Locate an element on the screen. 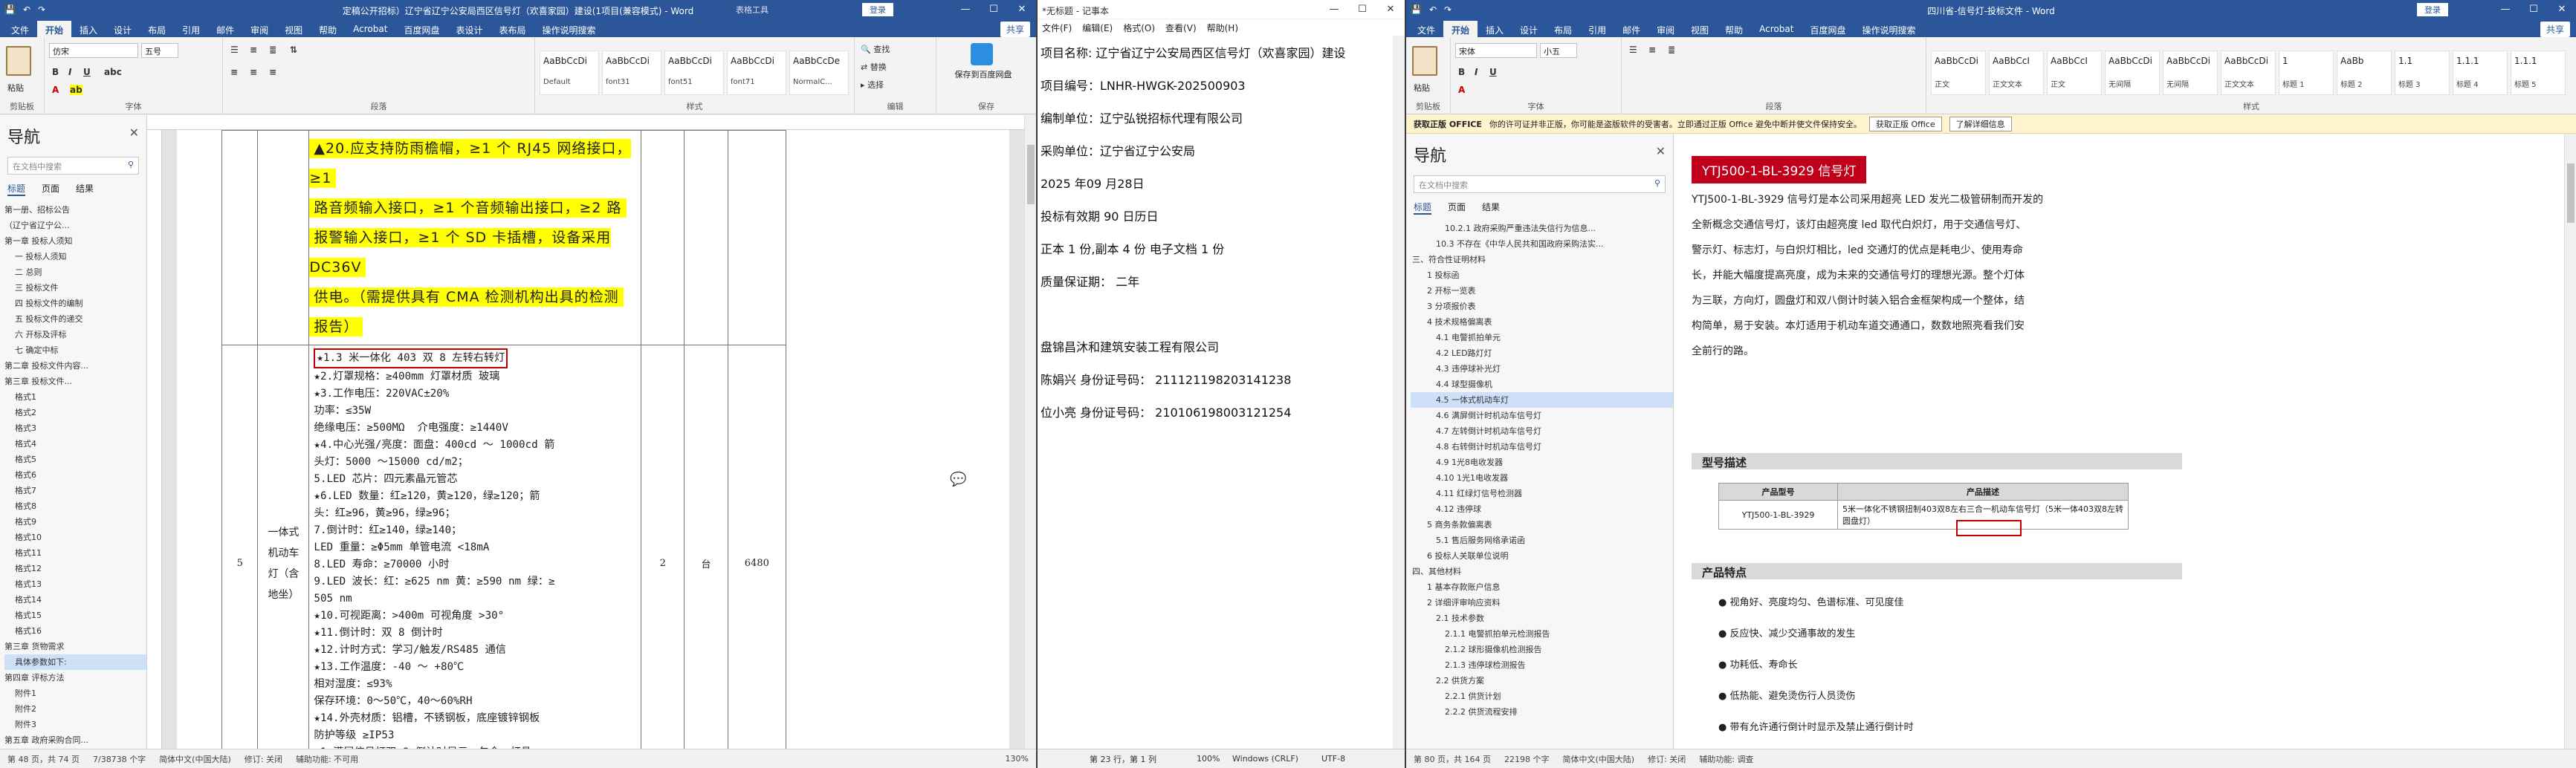  nav-item: 4.6 满屏倒计时机动车信号灯 is located at coordinates (1542, 415).